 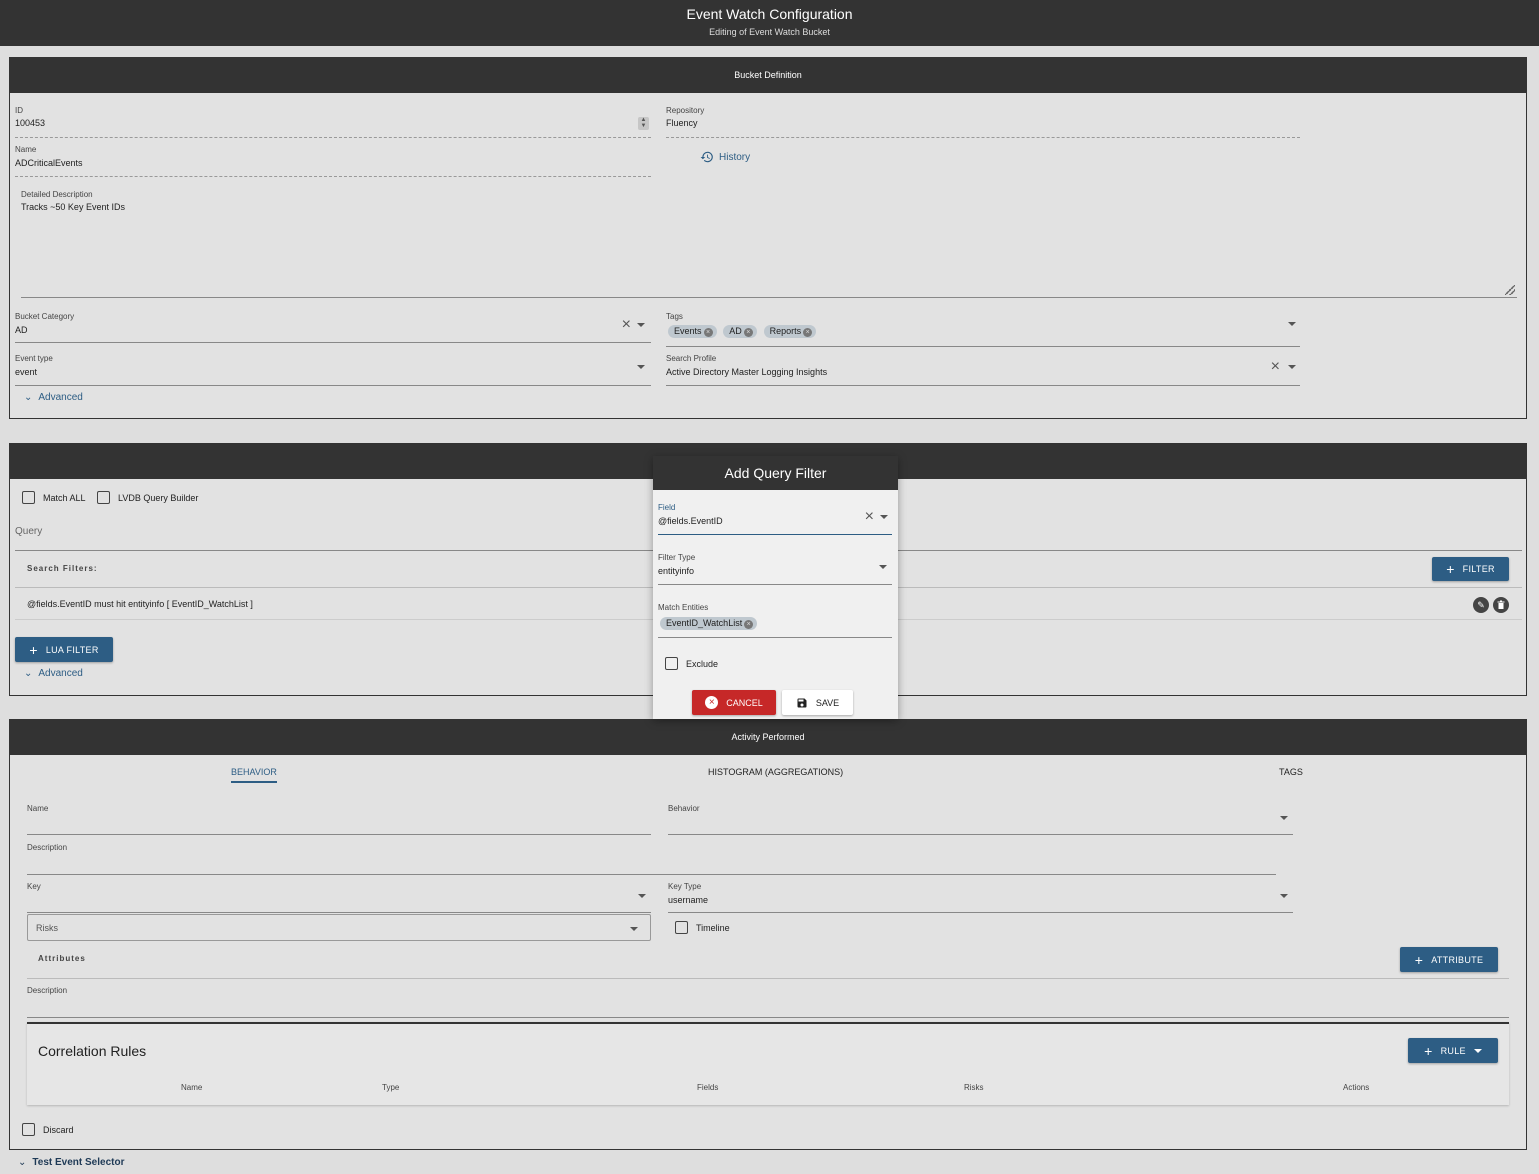 I want to click on category-select: AD ×, so click(x=333, y=329).